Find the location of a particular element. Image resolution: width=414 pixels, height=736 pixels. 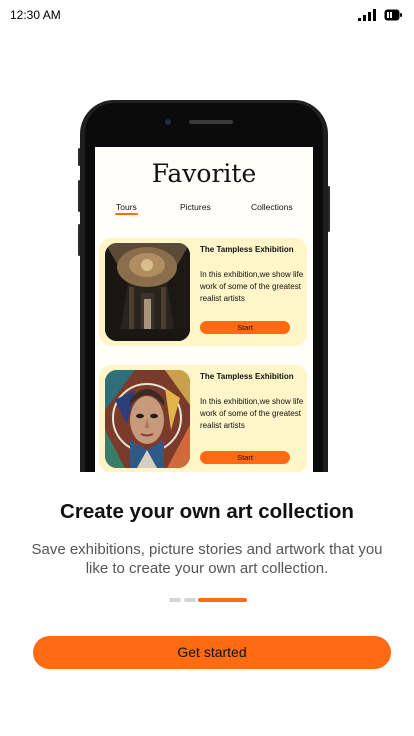

active-tab-indicator is located at coordinates (126, 214).